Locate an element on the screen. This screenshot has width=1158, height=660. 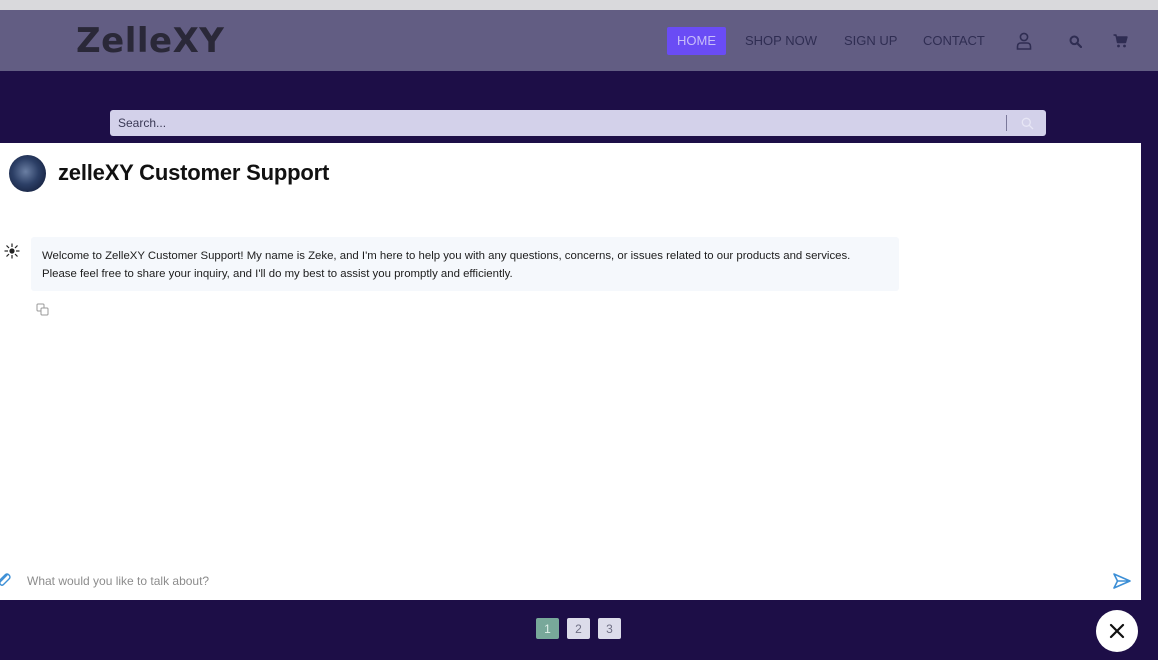
cart-icon is located at coordinates (1120, 41).